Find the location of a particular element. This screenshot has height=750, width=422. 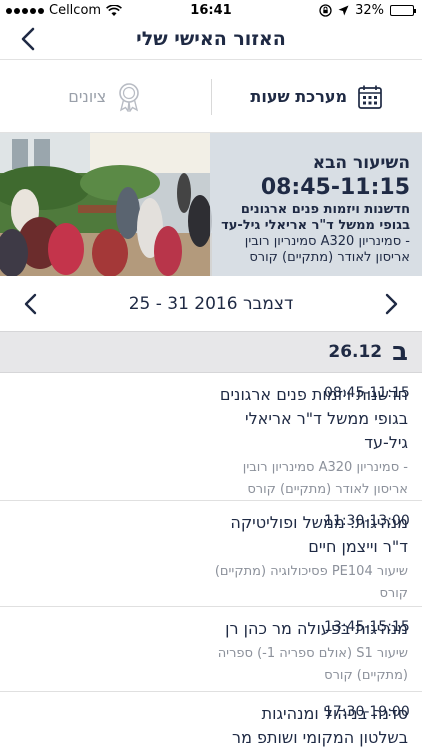

battery-percent: 32% is located at coordinates (369, 10).